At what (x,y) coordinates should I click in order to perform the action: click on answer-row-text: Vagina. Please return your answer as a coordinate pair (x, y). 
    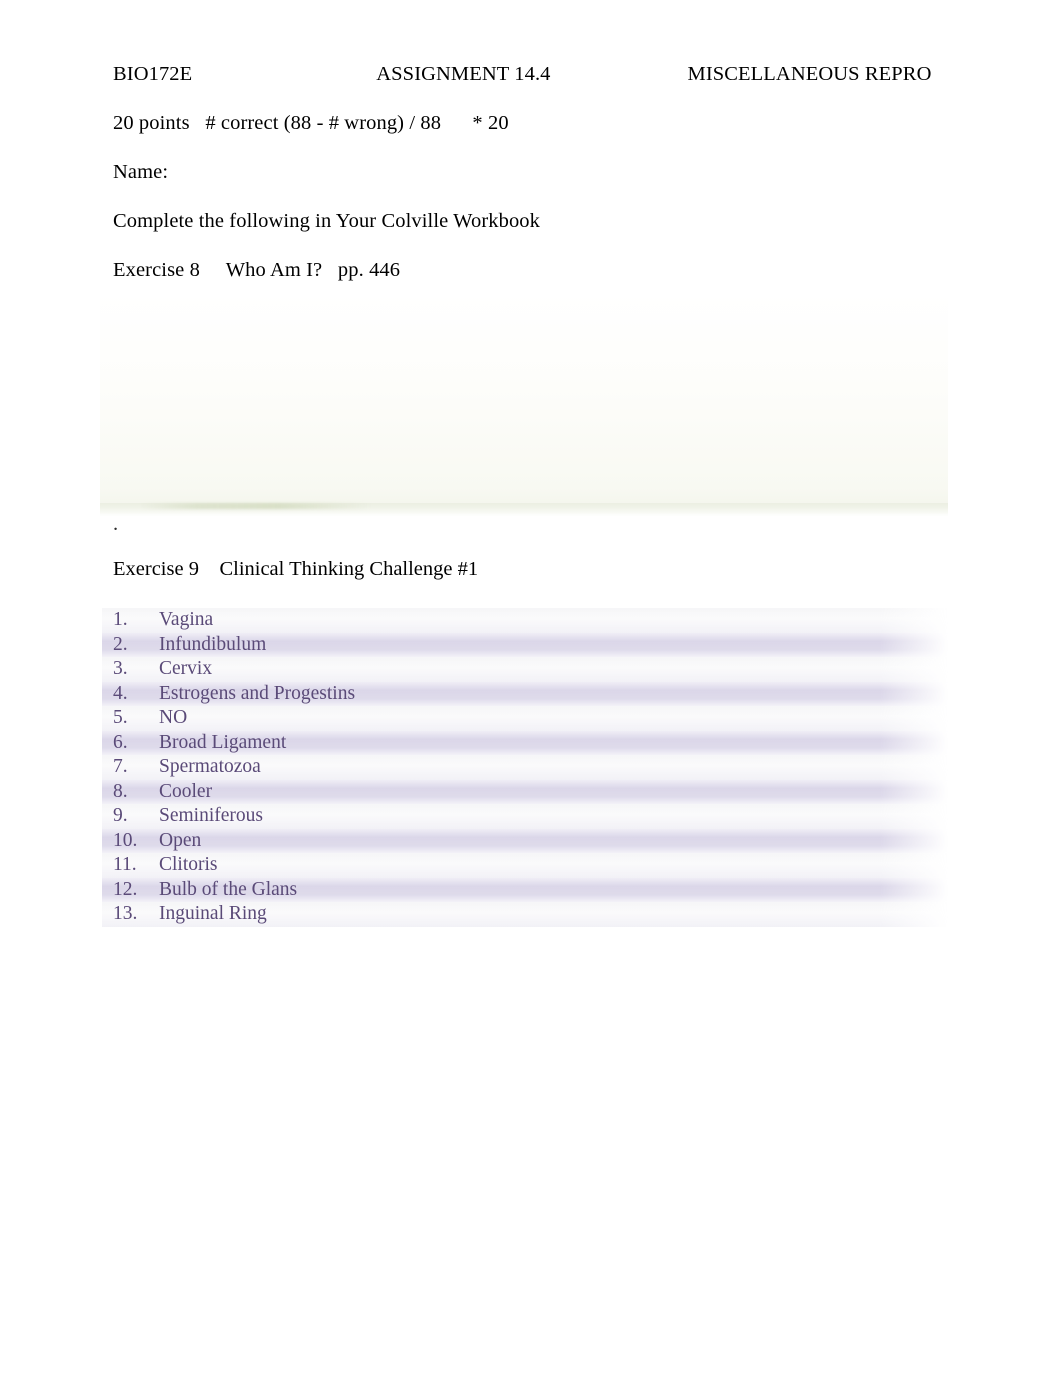
    Looking at the image, I should click on (186, 620).